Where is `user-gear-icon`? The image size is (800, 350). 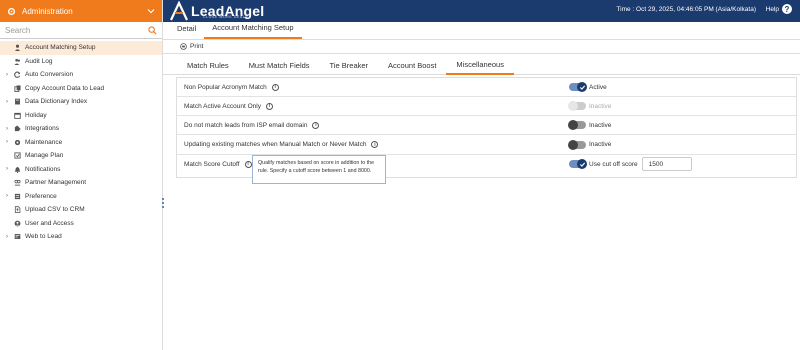 user-gear-icon is located at coordinates (17, 47).